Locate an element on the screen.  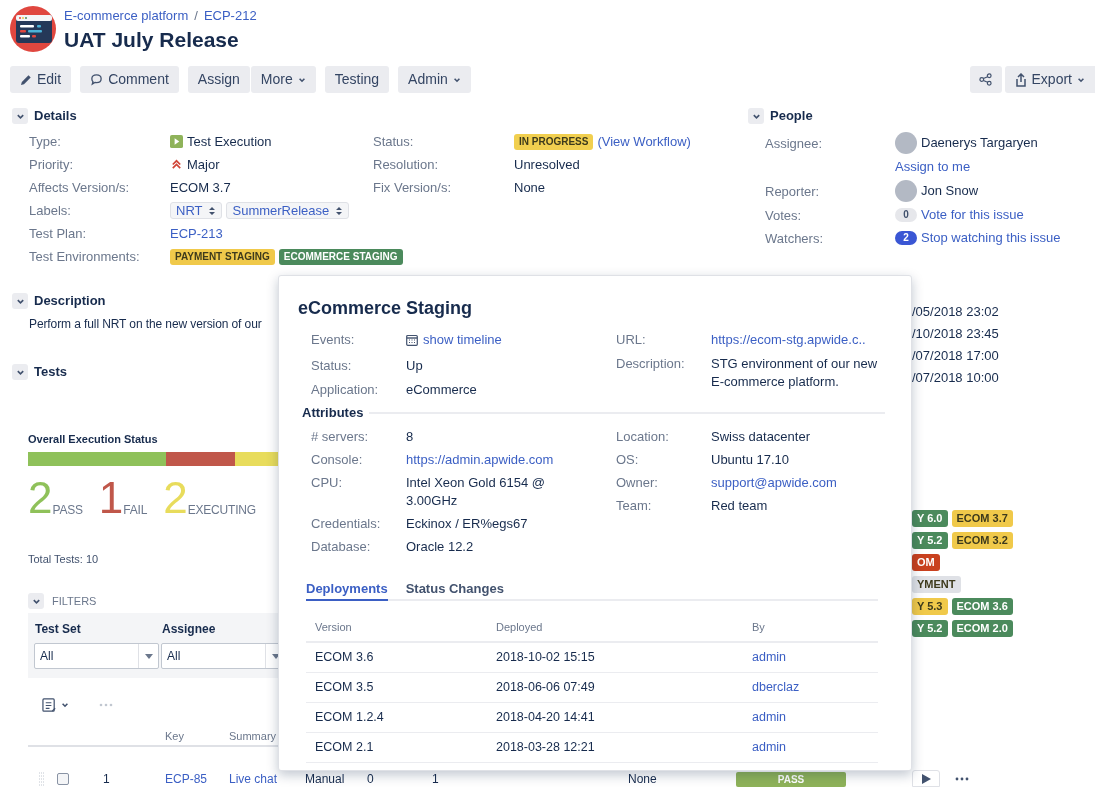
table-cell: ECOM 3.5 is located at coordinates (344, 687).